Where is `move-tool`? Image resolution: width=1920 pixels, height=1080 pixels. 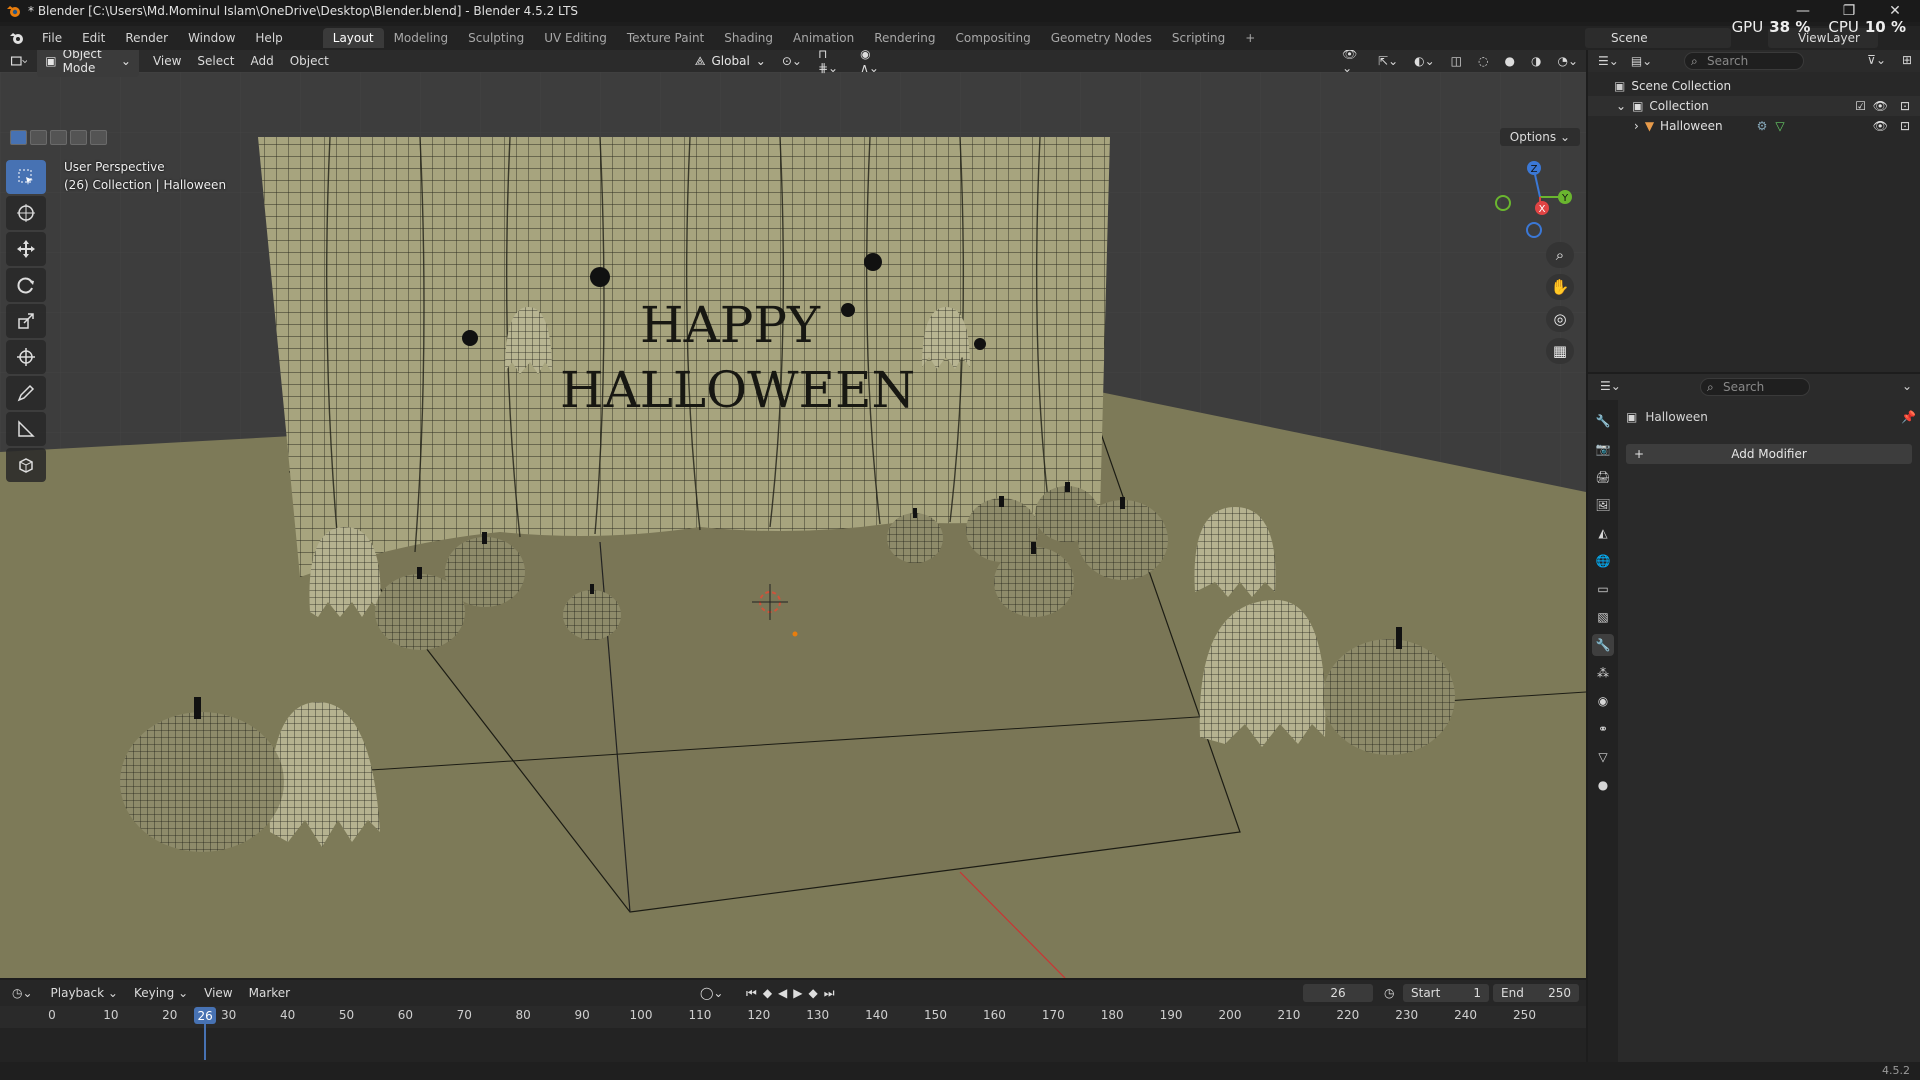 move-tool is located at coordinates (26, 249).